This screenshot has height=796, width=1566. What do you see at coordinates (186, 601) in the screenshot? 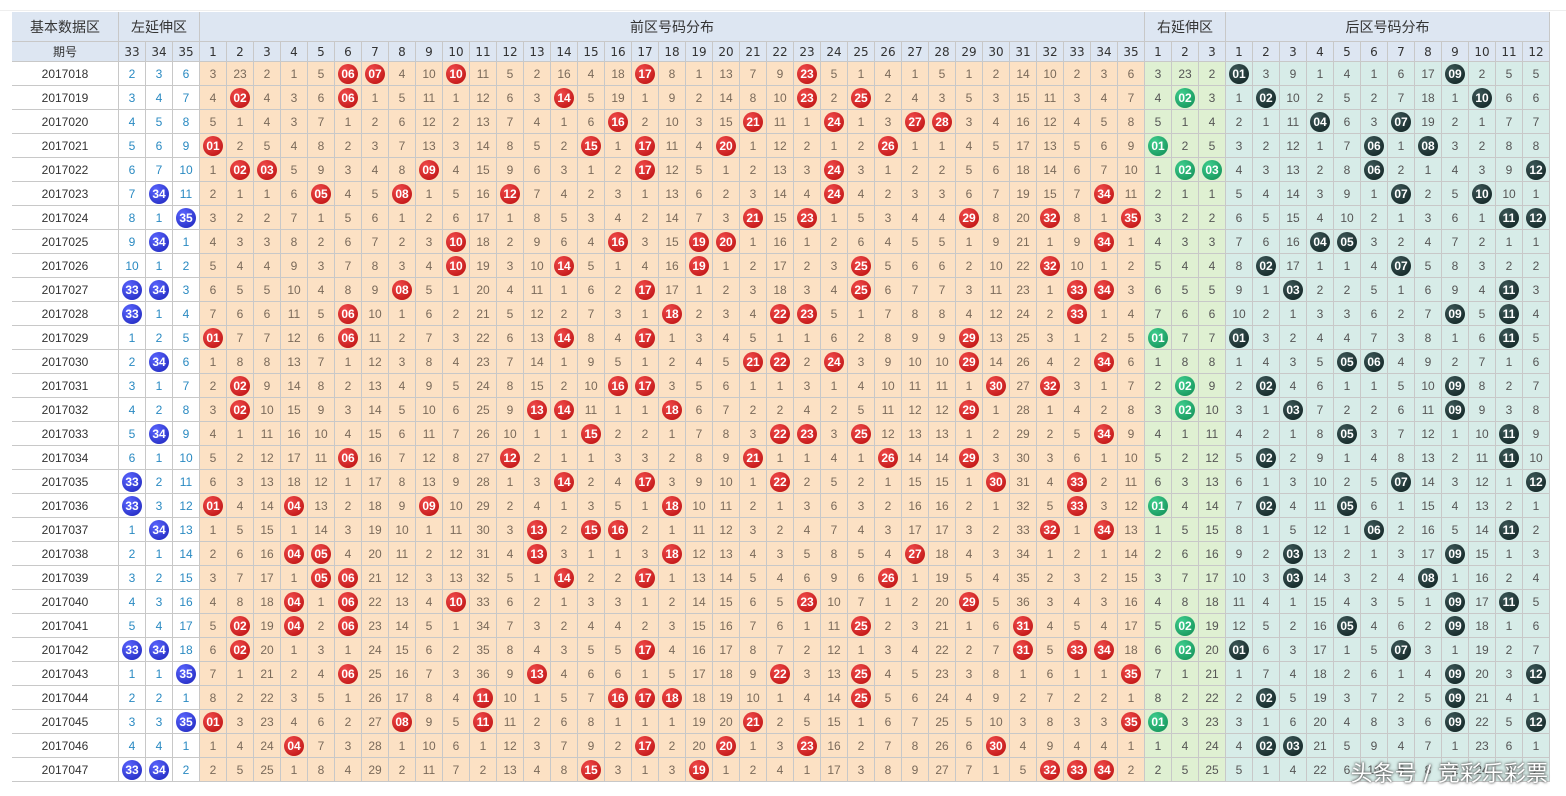
I see `left-miss-cell: 16` at bounding box center [186, 601].